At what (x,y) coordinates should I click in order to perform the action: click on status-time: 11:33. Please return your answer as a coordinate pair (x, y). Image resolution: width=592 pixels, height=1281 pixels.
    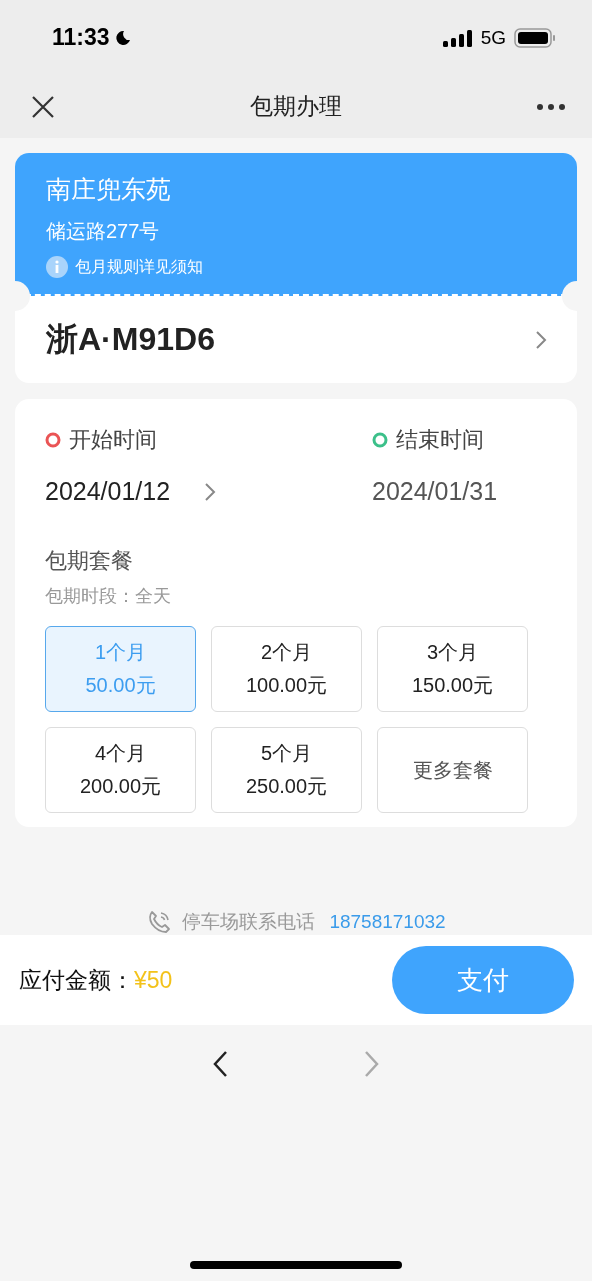
    Looking at the image, I should click on (81, 37).